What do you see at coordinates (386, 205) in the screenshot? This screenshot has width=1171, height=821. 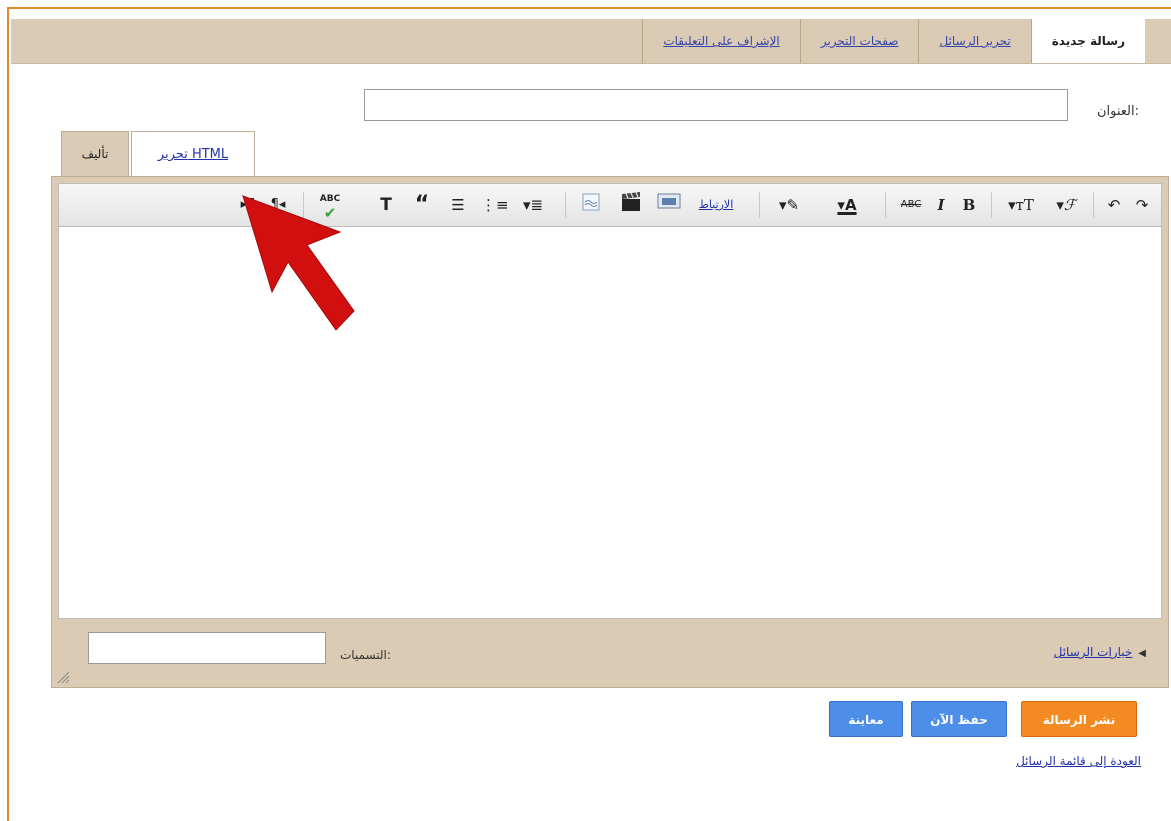 I see `remove-formatting-icon: T` at bounding box center [386, 205].